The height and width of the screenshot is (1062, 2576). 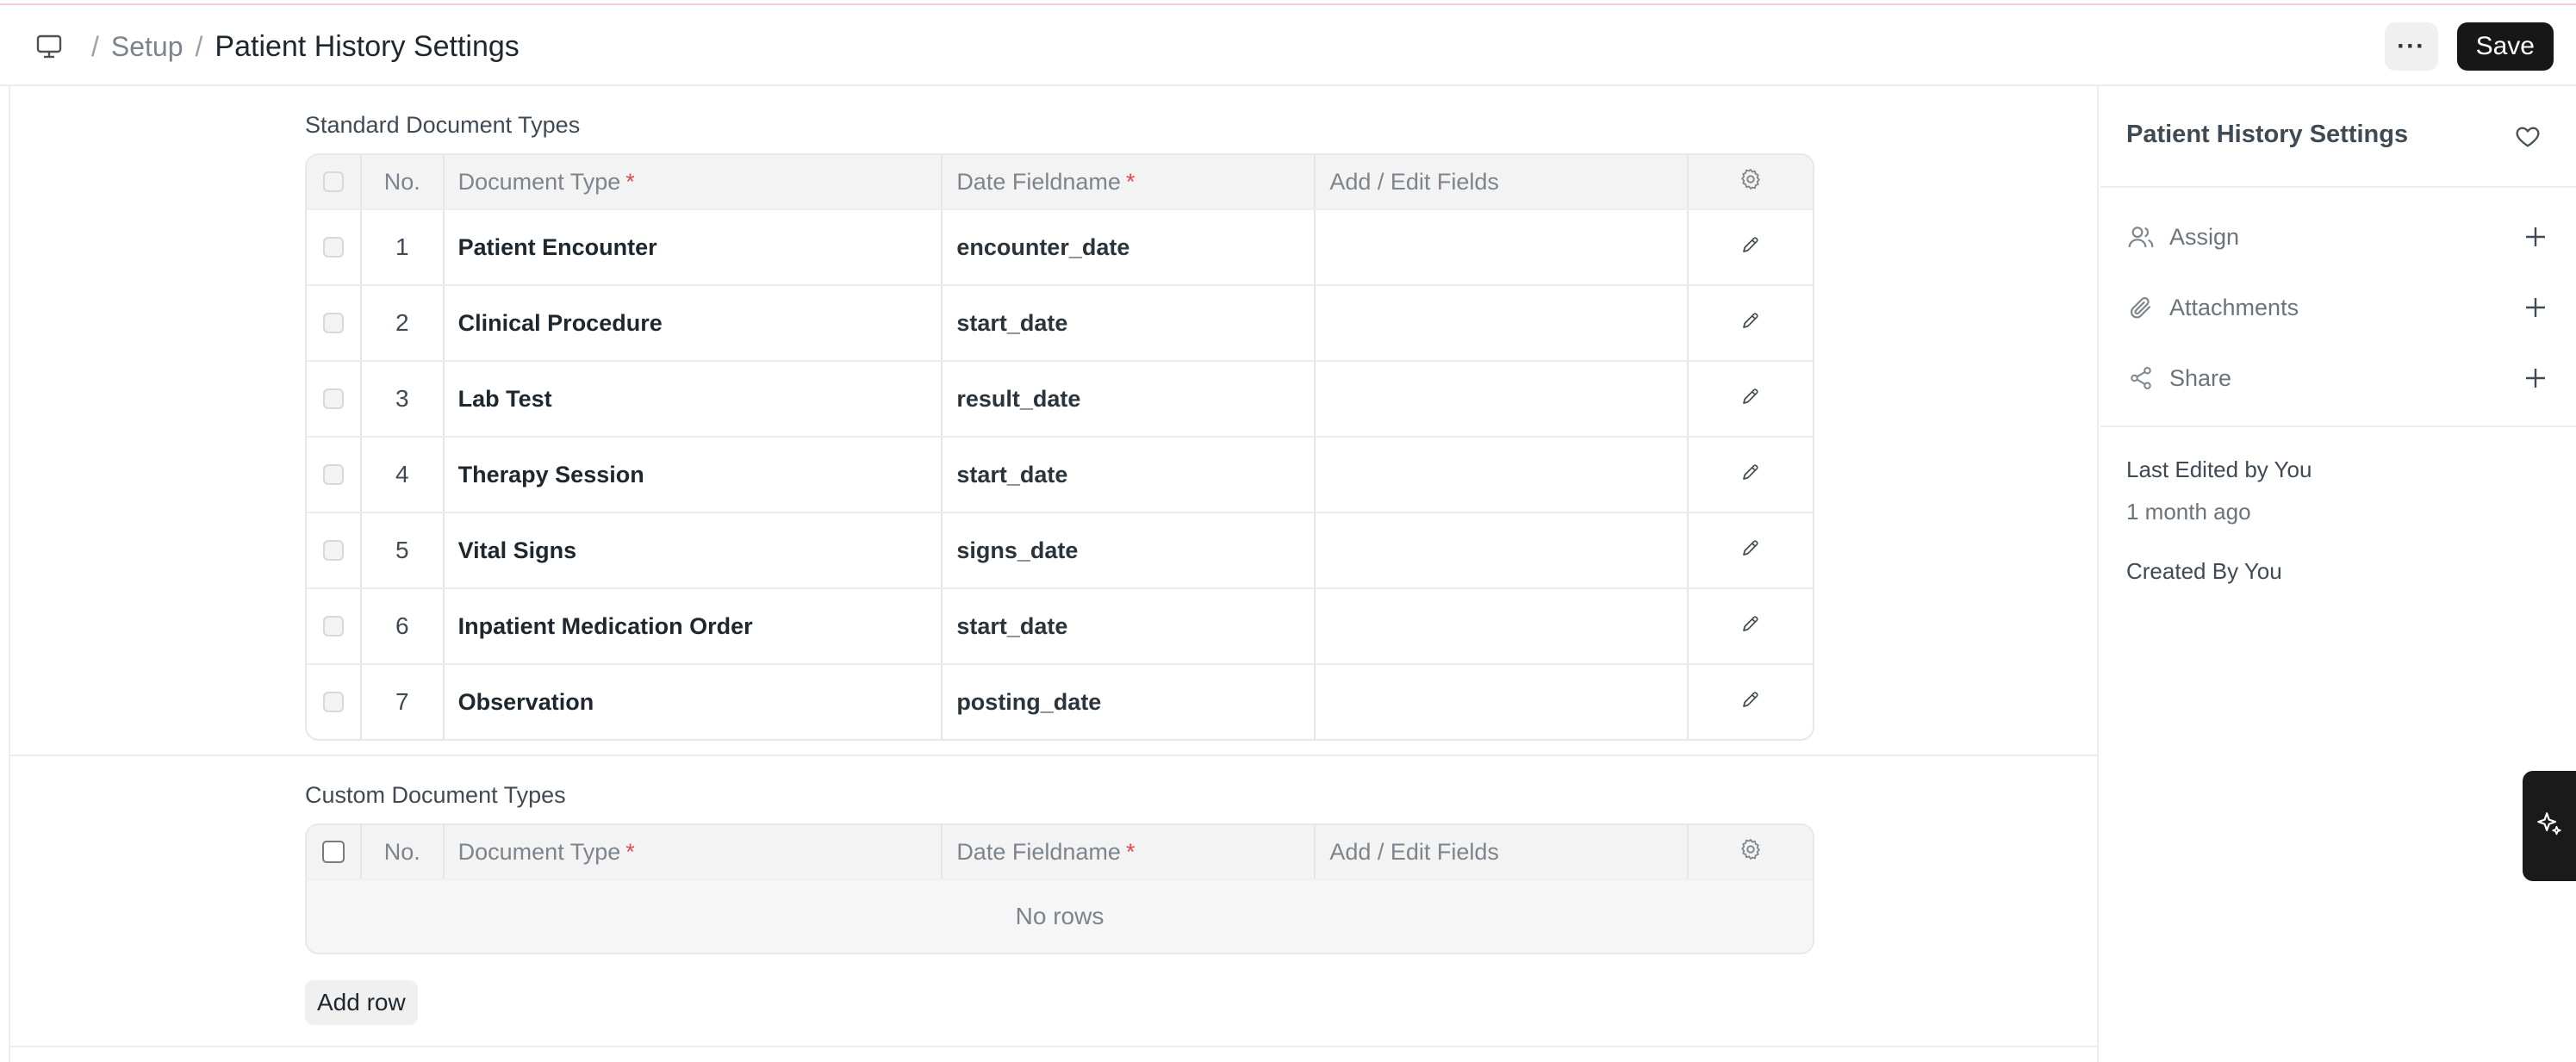 What do you see at coordinates (148, 47) in the screenshot?
I see `breadcrumb-setup: Setup` at bounding box center [148, 47].